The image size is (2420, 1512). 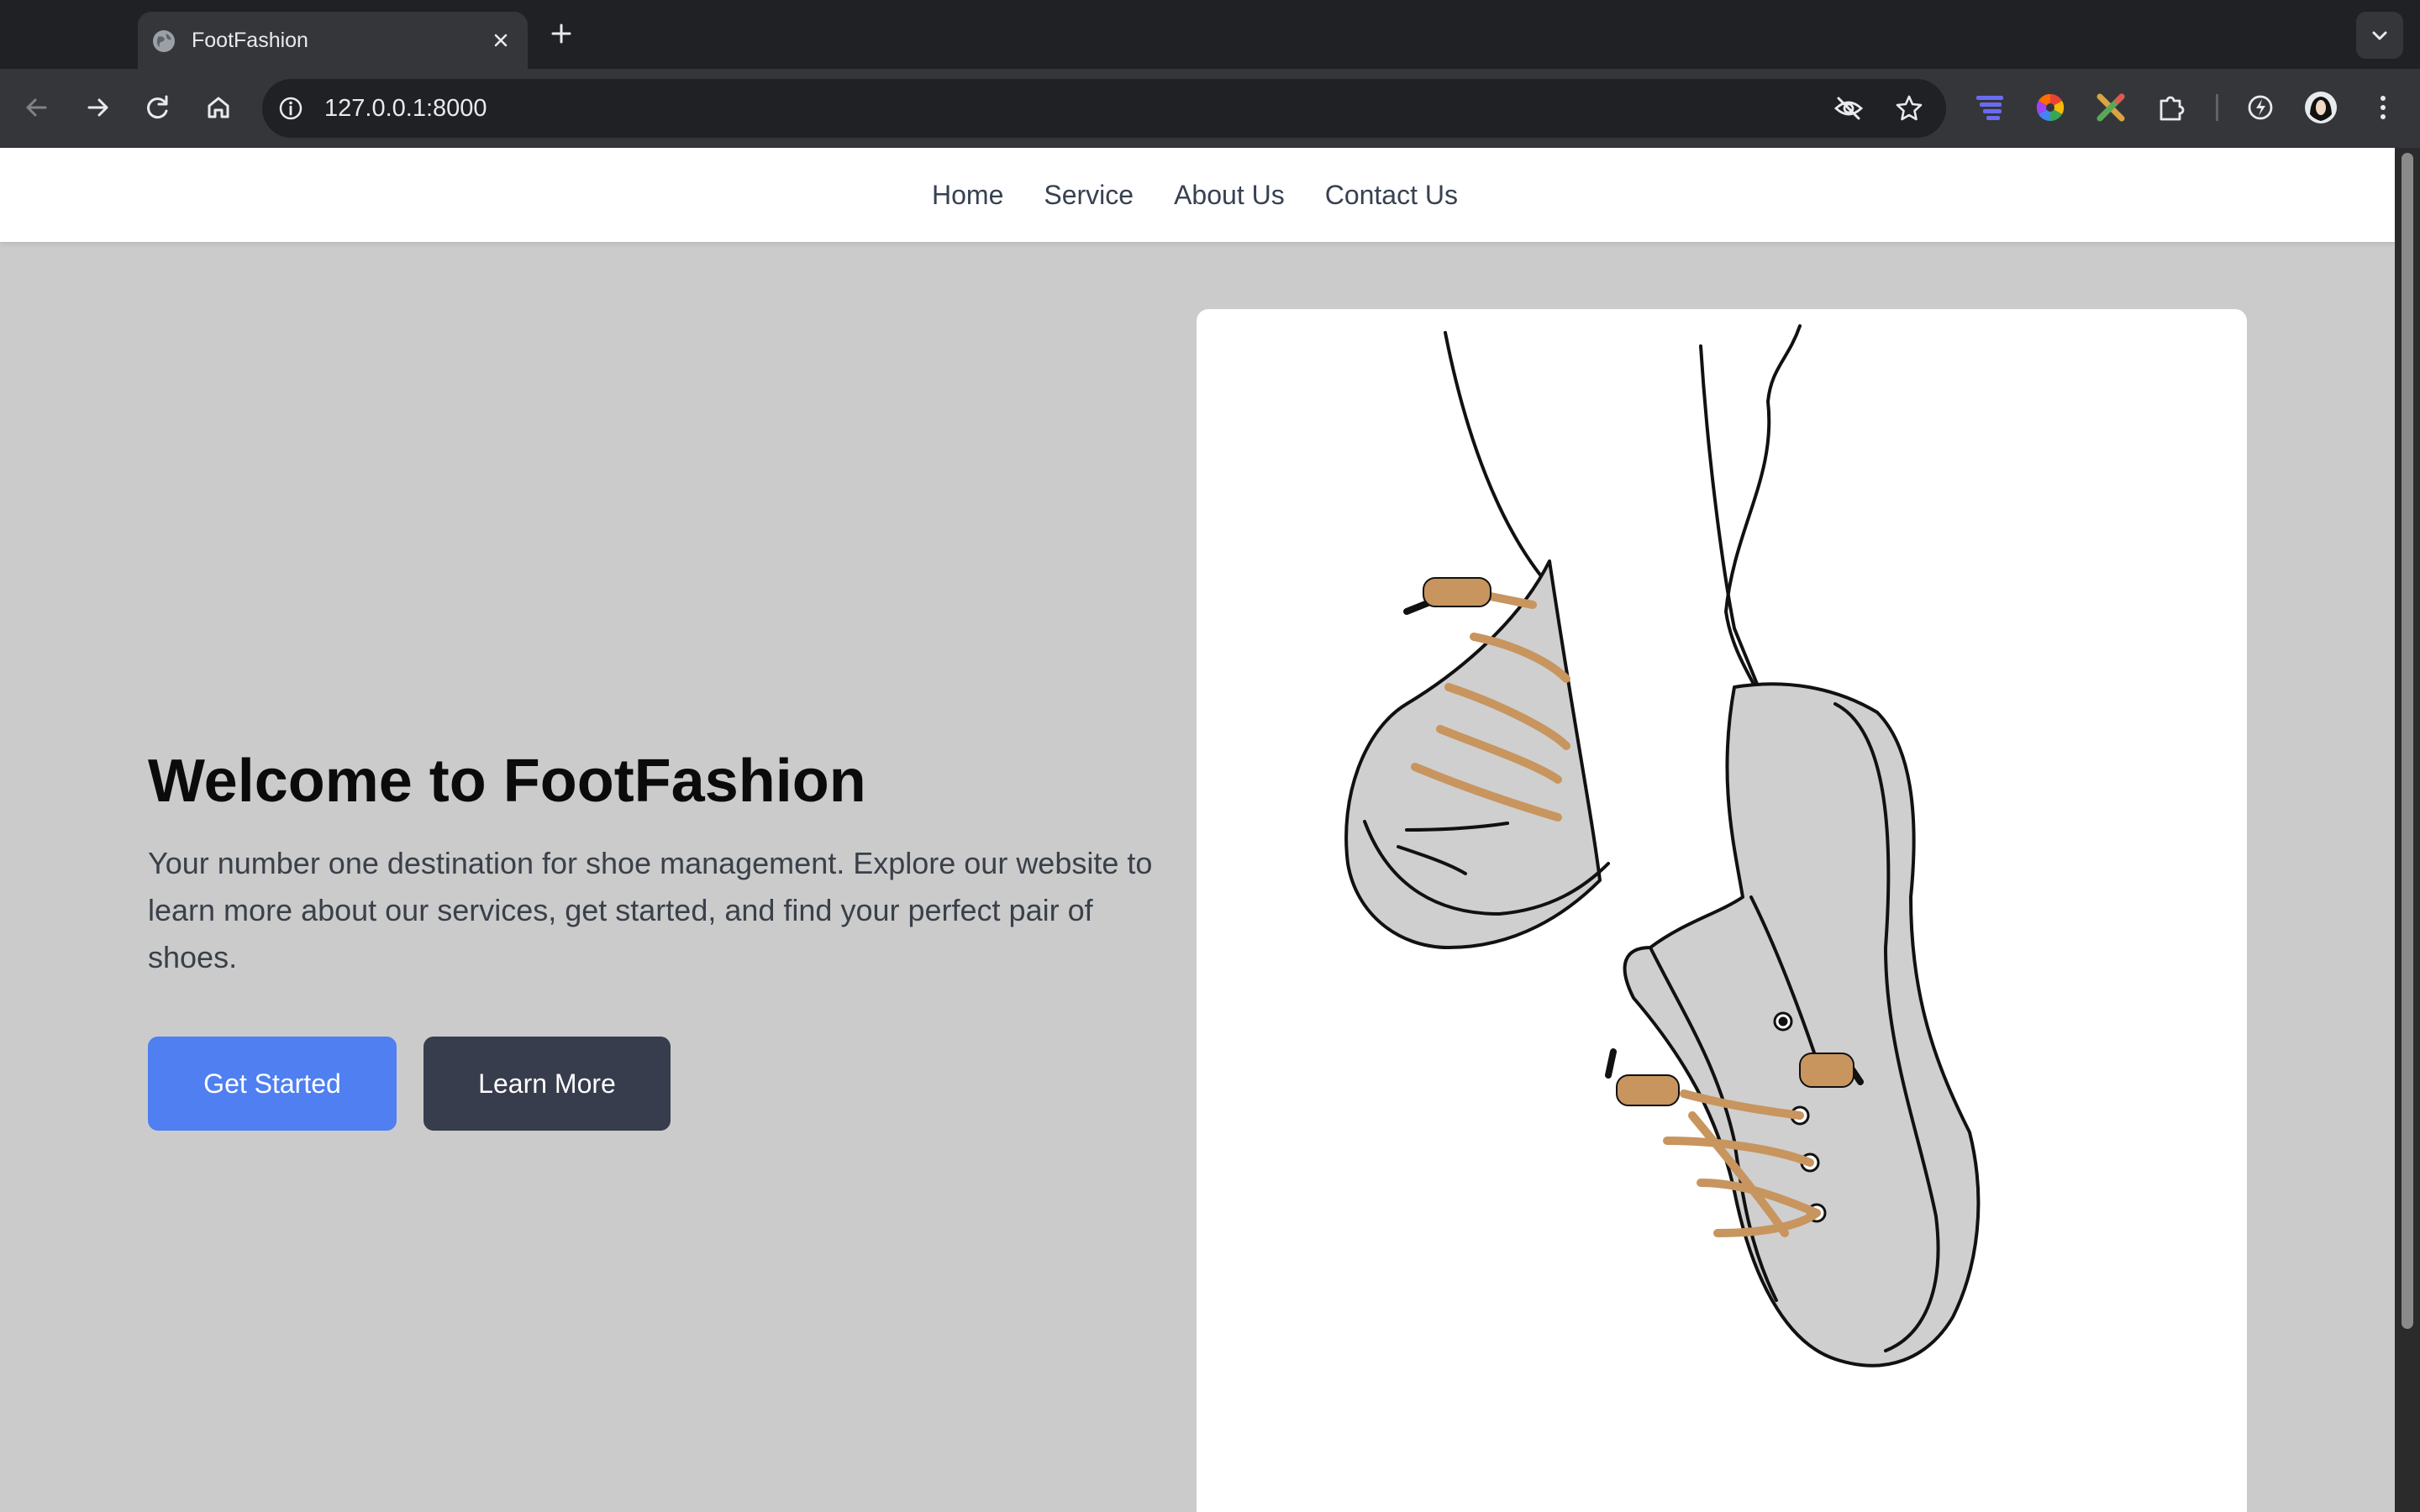 What do you see at coordinates (218, 107) in the screenshot?
I see `home-icon` at bounding box center [218, 107].